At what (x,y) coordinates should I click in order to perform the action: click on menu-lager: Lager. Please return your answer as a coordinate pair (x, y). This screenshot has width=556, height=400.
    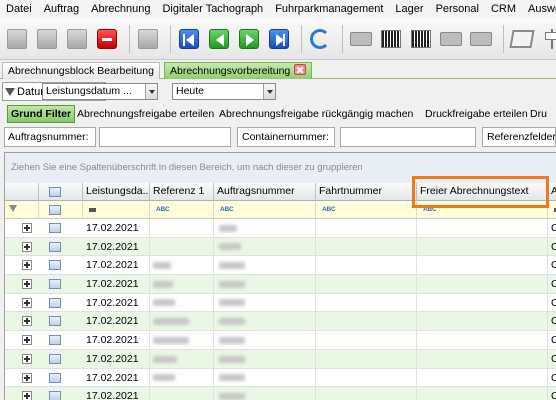
    Looking at the image, I should click on (409, 9).